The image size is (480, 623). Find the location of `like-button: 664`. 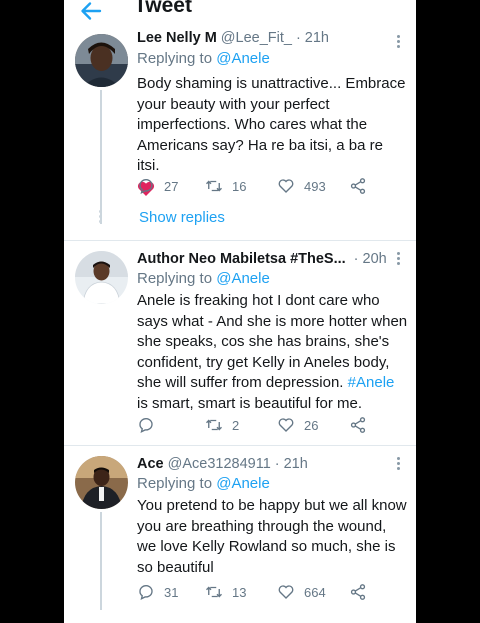

like-button: 664 is located at coordinates (301, 592).